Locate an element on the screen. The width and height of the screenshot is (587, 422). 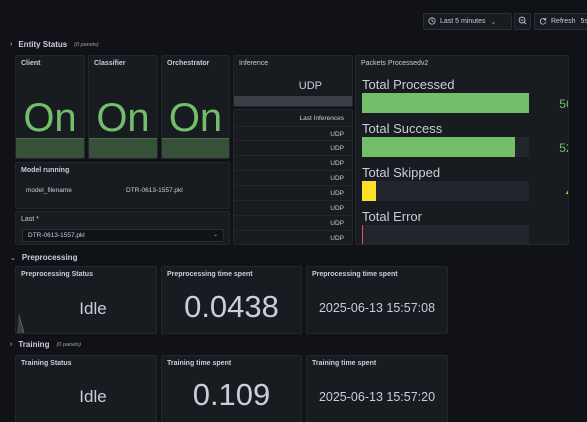
model-key: model_filename is located at coordinates (49, 190).